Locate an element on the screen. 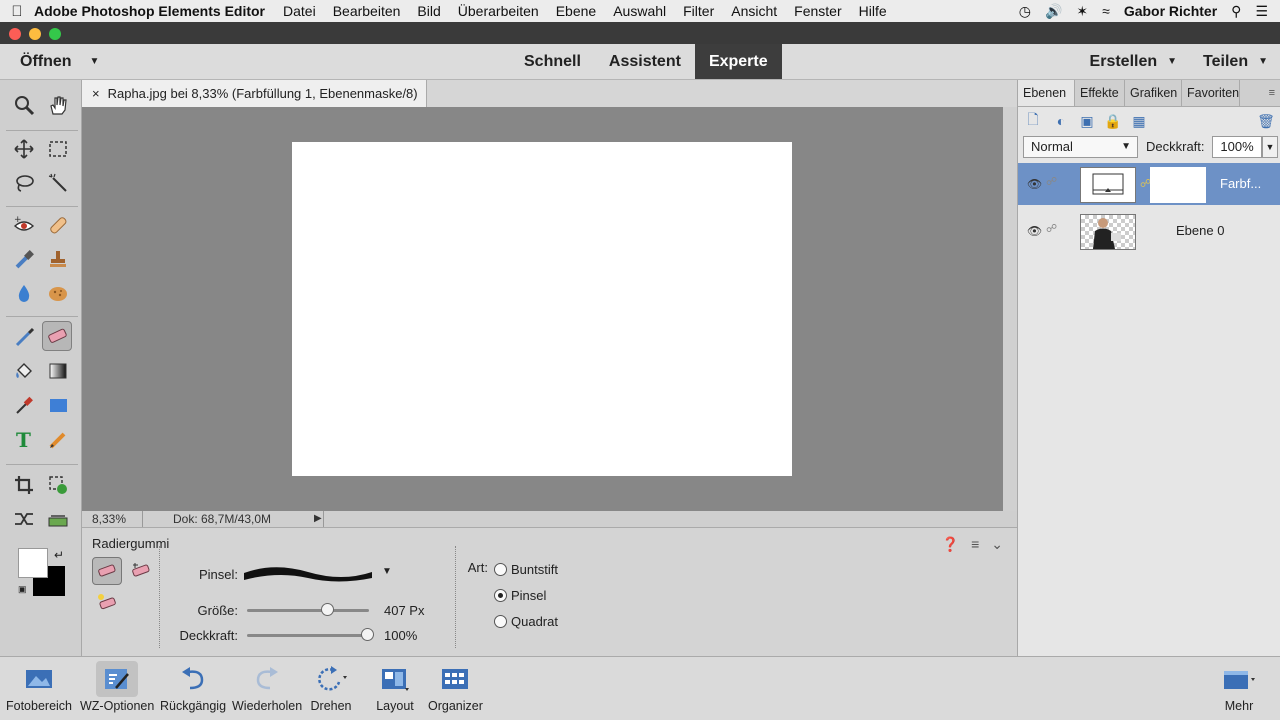 The height and width of the screenshot is (720, 1280). new-layer-icon: 🗋 is located at coordinates (1033, 121).